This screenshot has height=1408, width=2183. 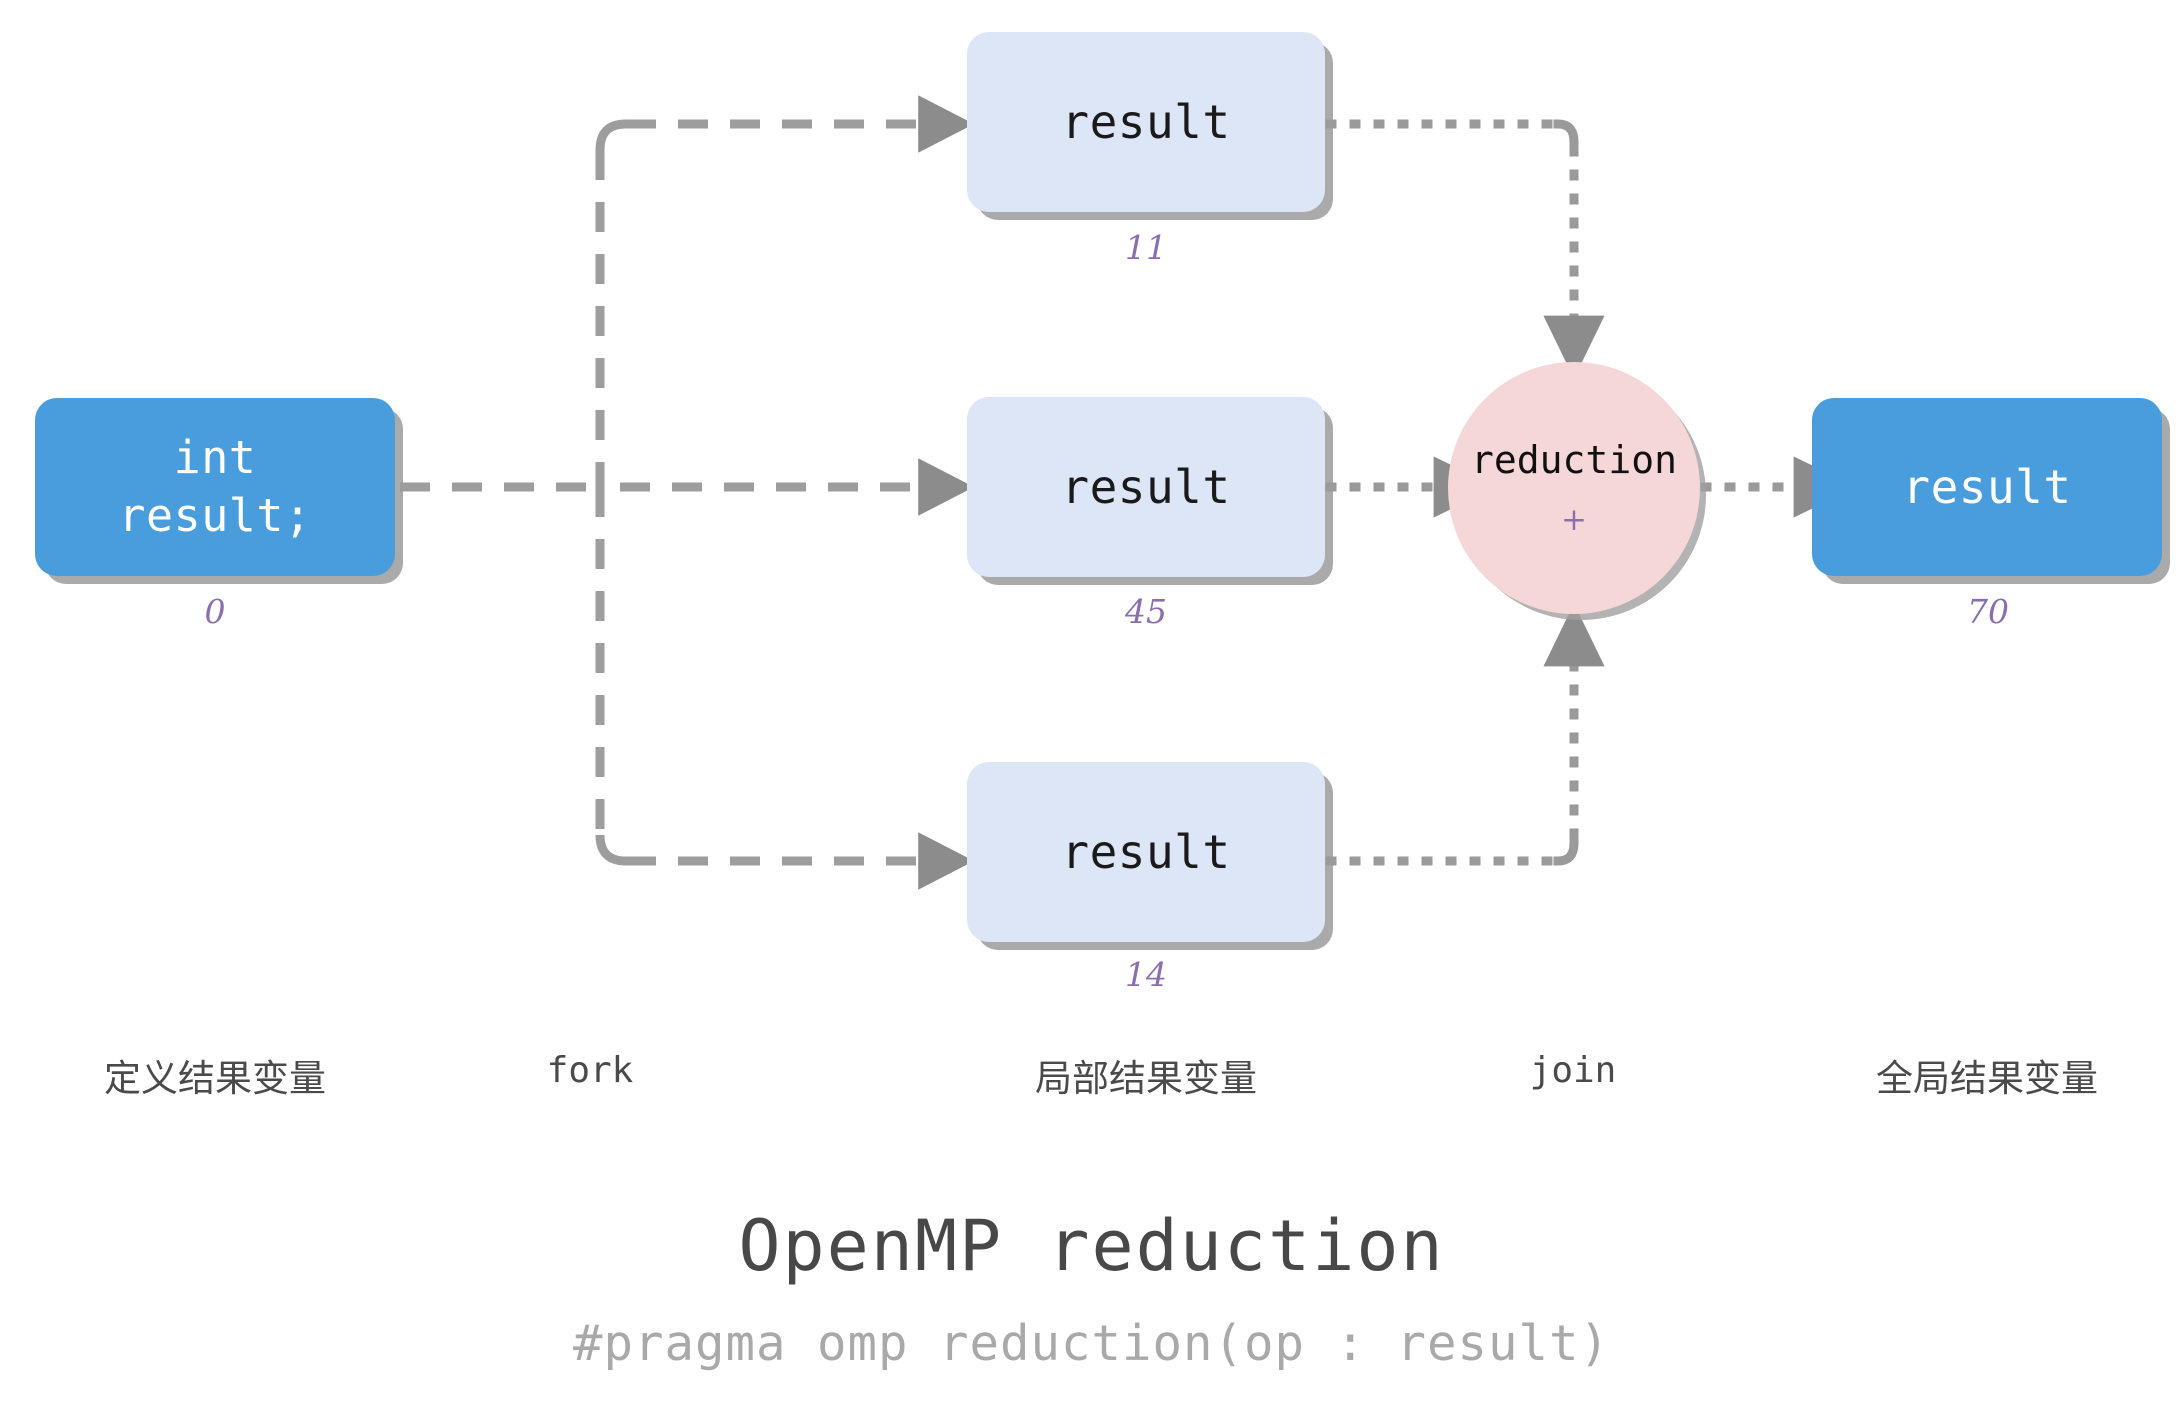 What do you see at coordinates (1987, 1078) in the screenshot?
I see `stage-label-global: 全局结果变量` at bounding box center [1987, 1078].